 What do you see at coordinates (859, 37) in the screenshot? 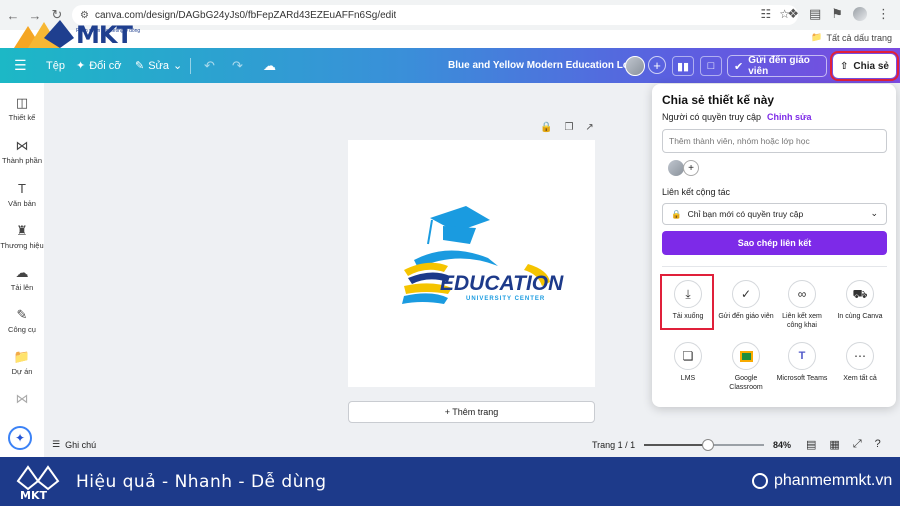
I see `all-bookmarks-label: Tất cả dấu trang` at bounding box center [859, 37].